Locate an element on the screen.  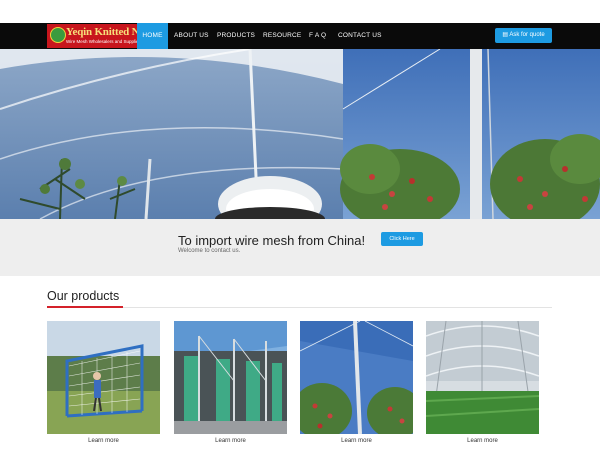
product-image-goal-net is located at coordinates (103, 377).